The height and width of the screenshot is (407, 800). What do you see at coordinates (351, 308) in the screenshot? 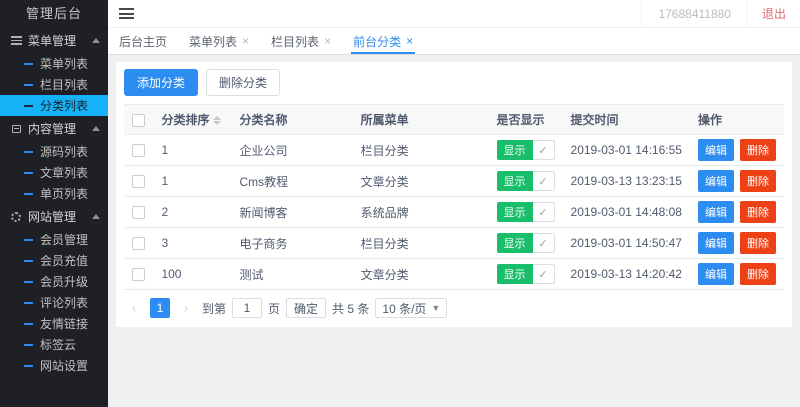
I see `total-count-label: 共 5 条` at bounding box center [351, 308].